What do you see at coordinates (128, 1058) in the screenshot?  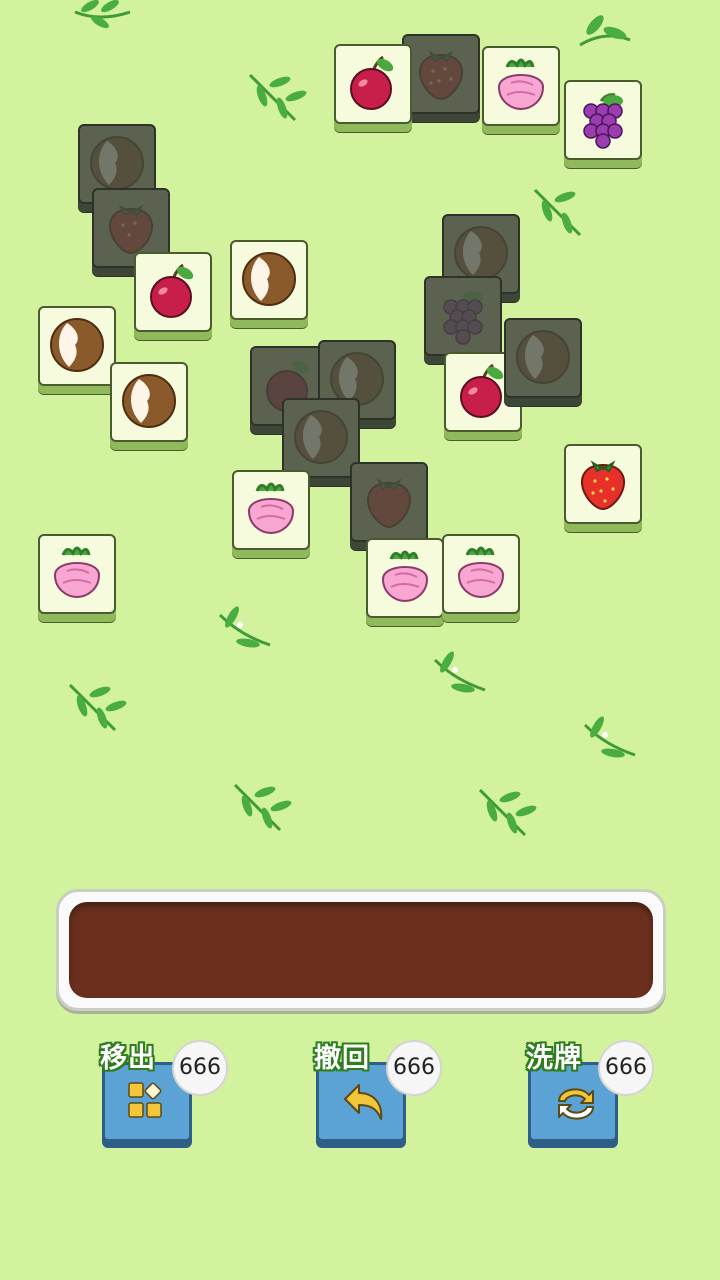 I see `move-out-label: 移出` at bounding box center [128, 1058].